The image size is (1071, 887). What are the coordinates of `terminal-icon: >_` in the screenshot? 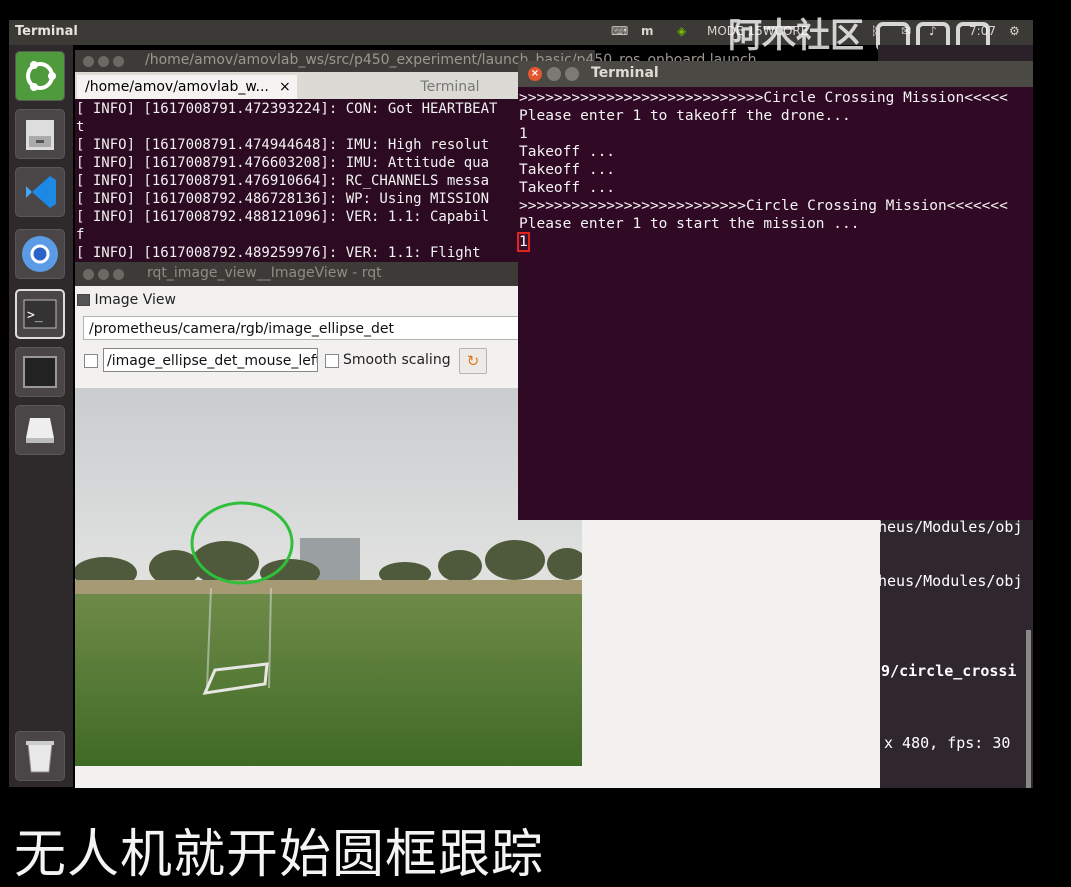 It's located at (40, 314).